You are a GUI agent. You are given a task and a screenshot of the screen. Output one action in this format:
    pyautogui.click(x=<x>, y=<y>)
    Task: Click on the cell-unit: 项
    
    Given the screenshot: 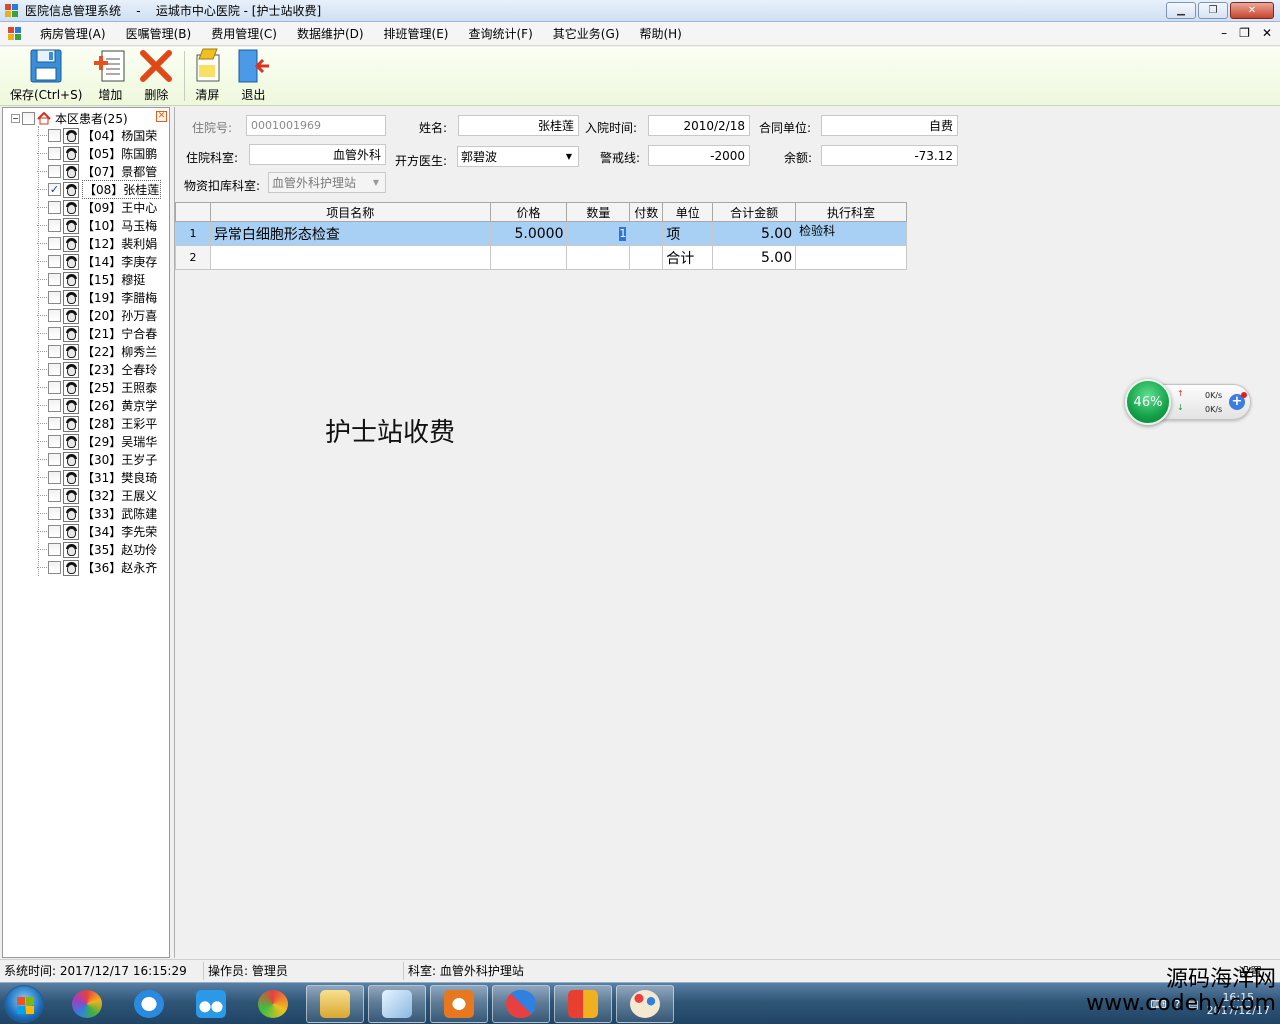 What is the action you would take?
    pyautogui.click(x=688, y=233)
    